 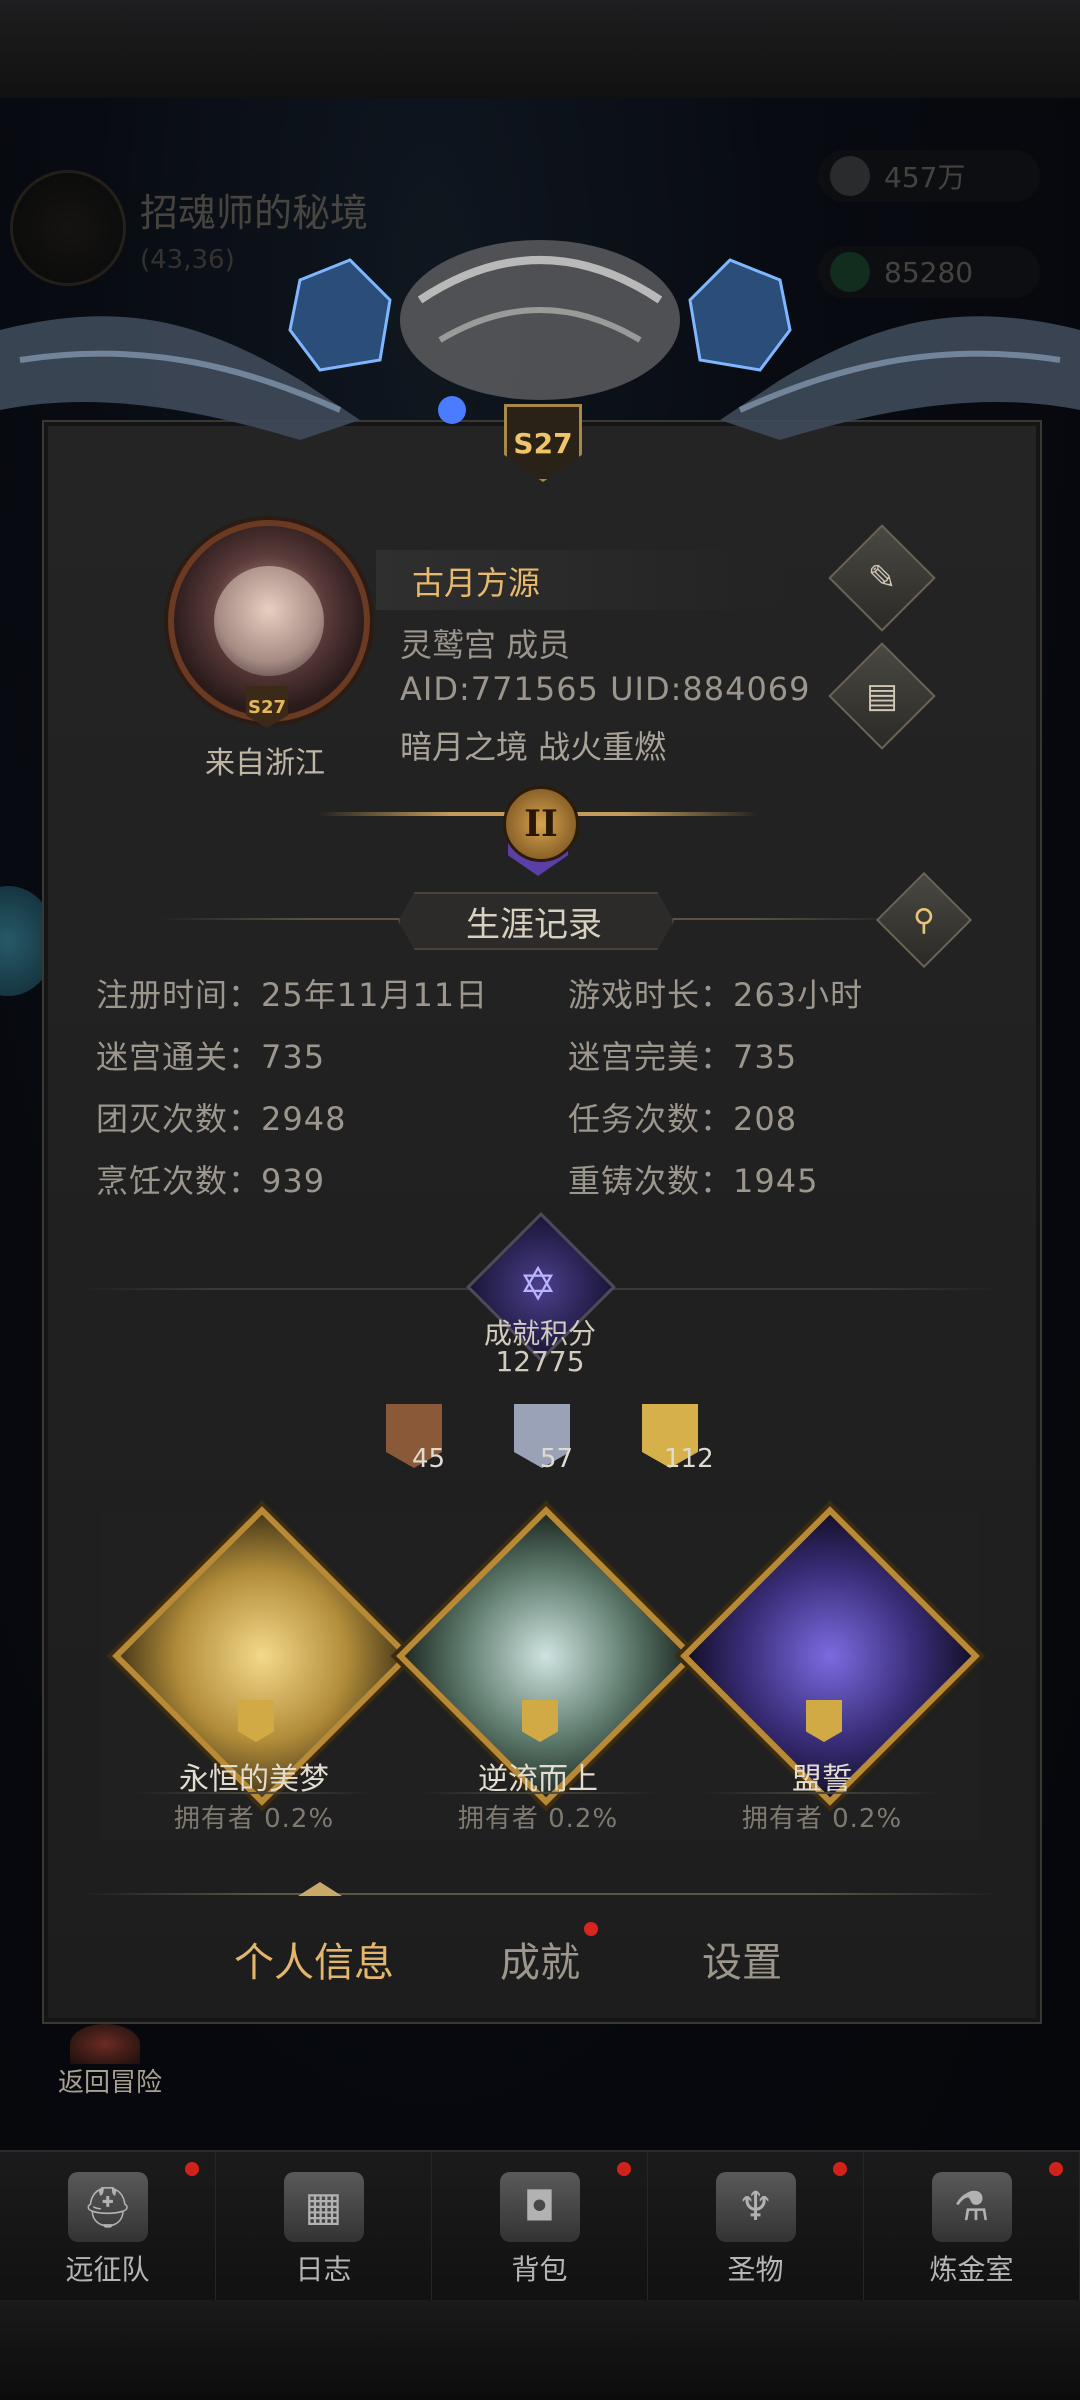 I want to click on quill-icon: ✎, so click(x=882, y=578).